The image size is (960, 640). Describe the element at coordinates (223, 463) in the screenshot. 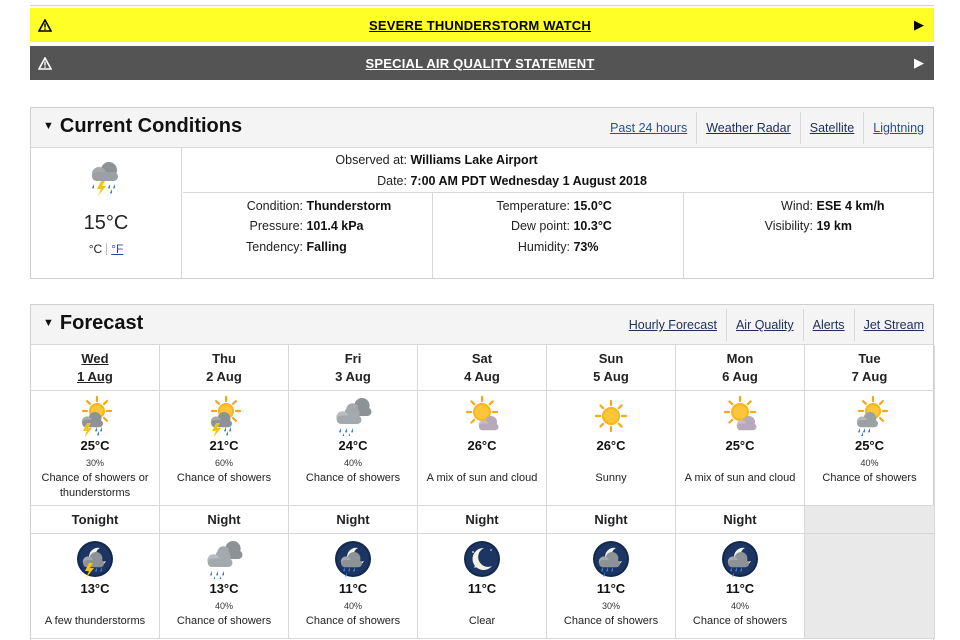

I see `day-pop: 60%` at that location.